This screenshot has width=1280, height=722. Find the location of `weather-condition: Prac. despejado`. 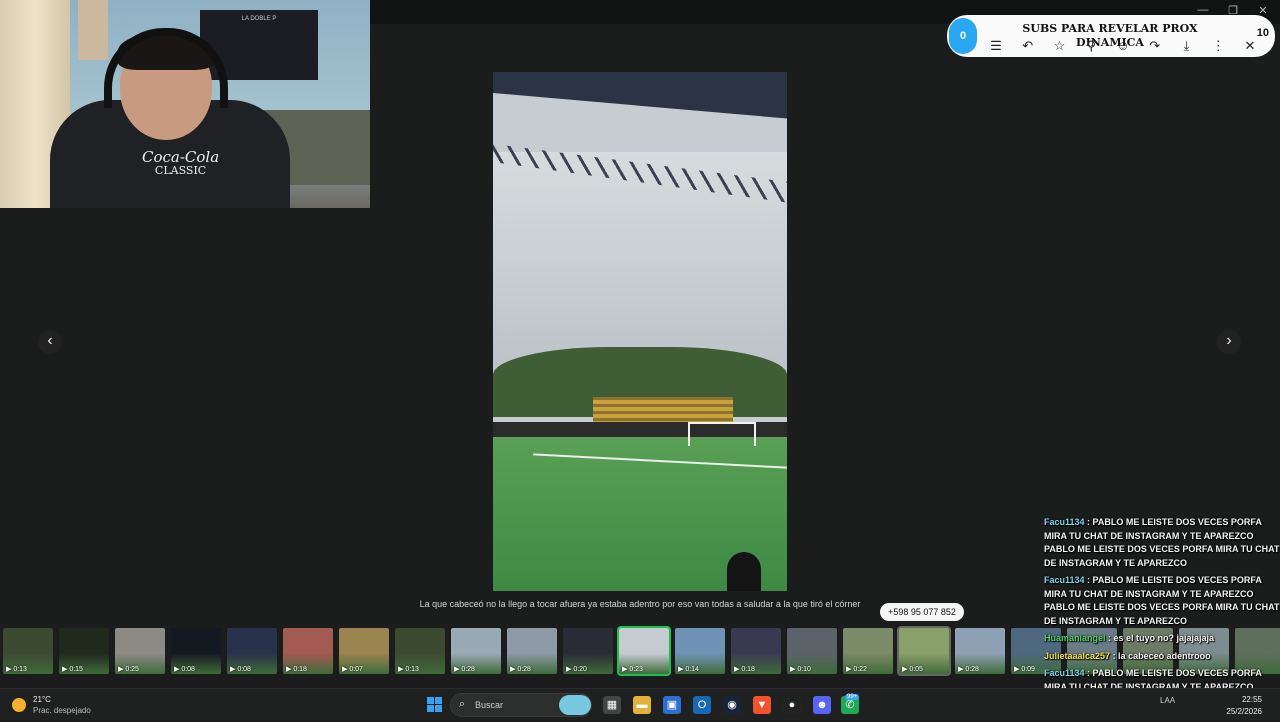

weather-condition: Prac. despejado is located at coordinates (62, 710).